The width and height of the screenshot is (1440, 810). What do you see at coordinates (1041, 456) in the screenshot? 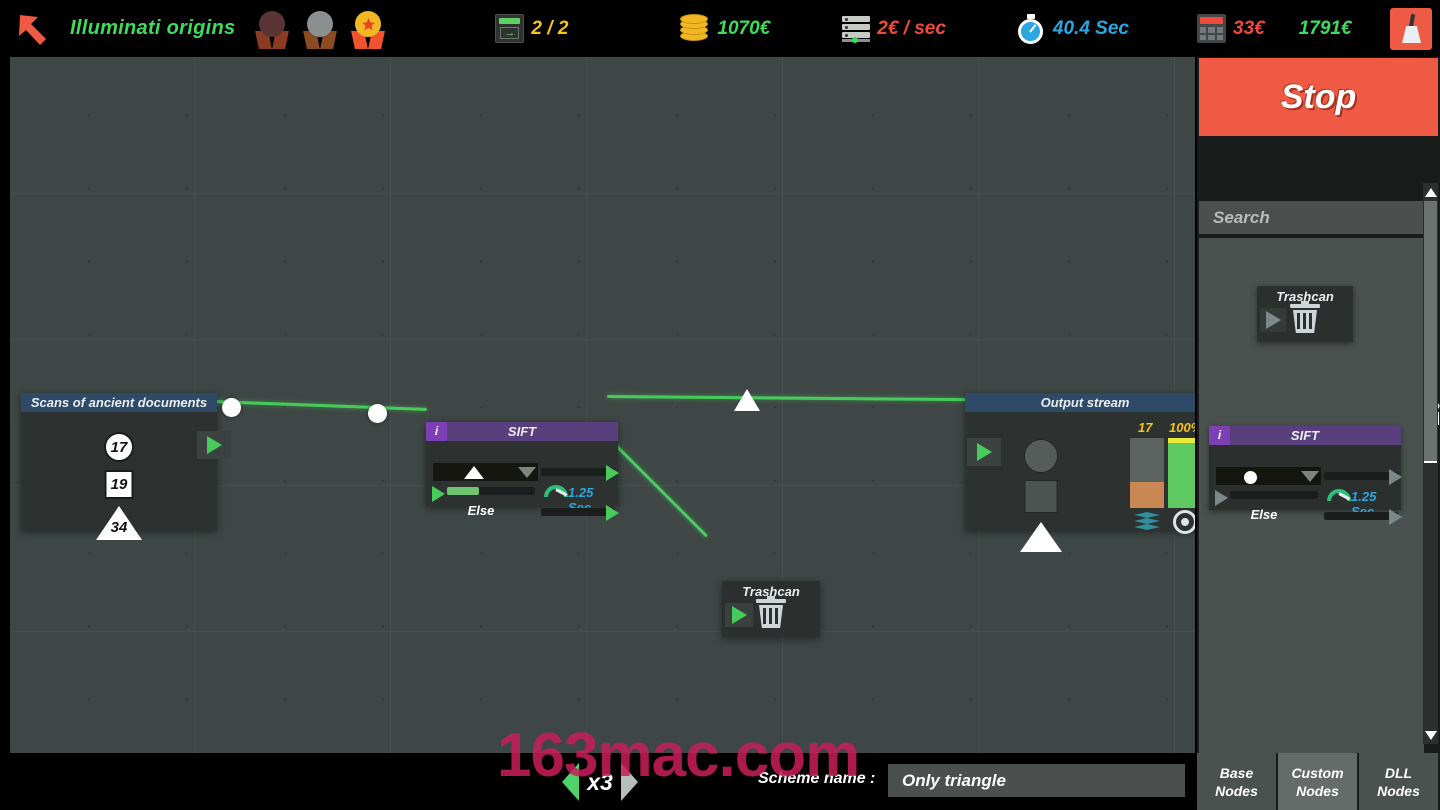
I see `output-shape-circle` at bounding box center [1041, 456].